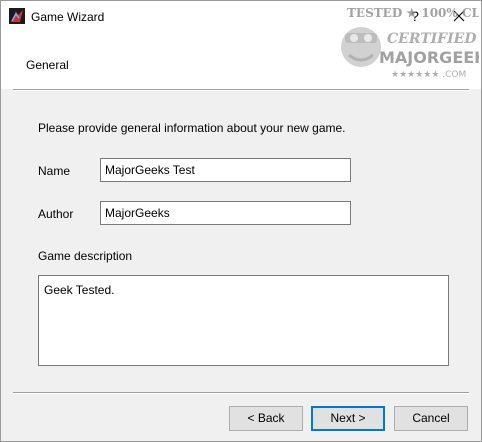  I want to click on header-separator, so click(241, 90).